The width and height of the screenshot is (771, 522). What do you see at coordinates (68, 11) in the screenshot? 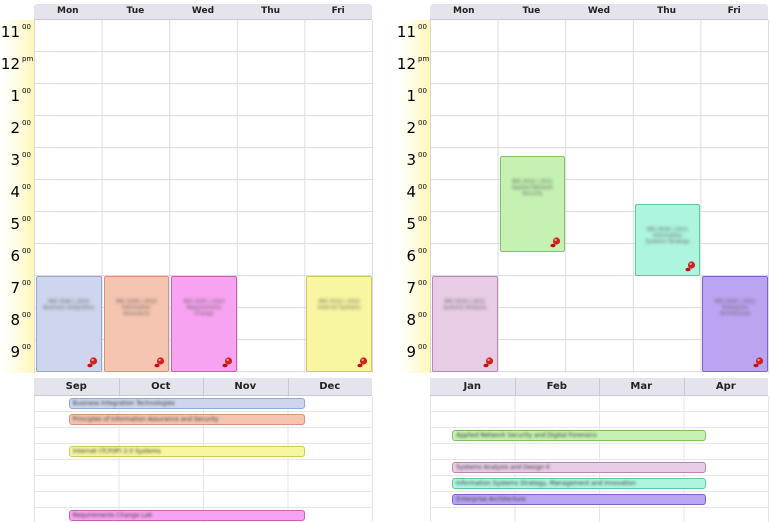
I see `day-label-mon: Mon` at bounding box center [68, 11].